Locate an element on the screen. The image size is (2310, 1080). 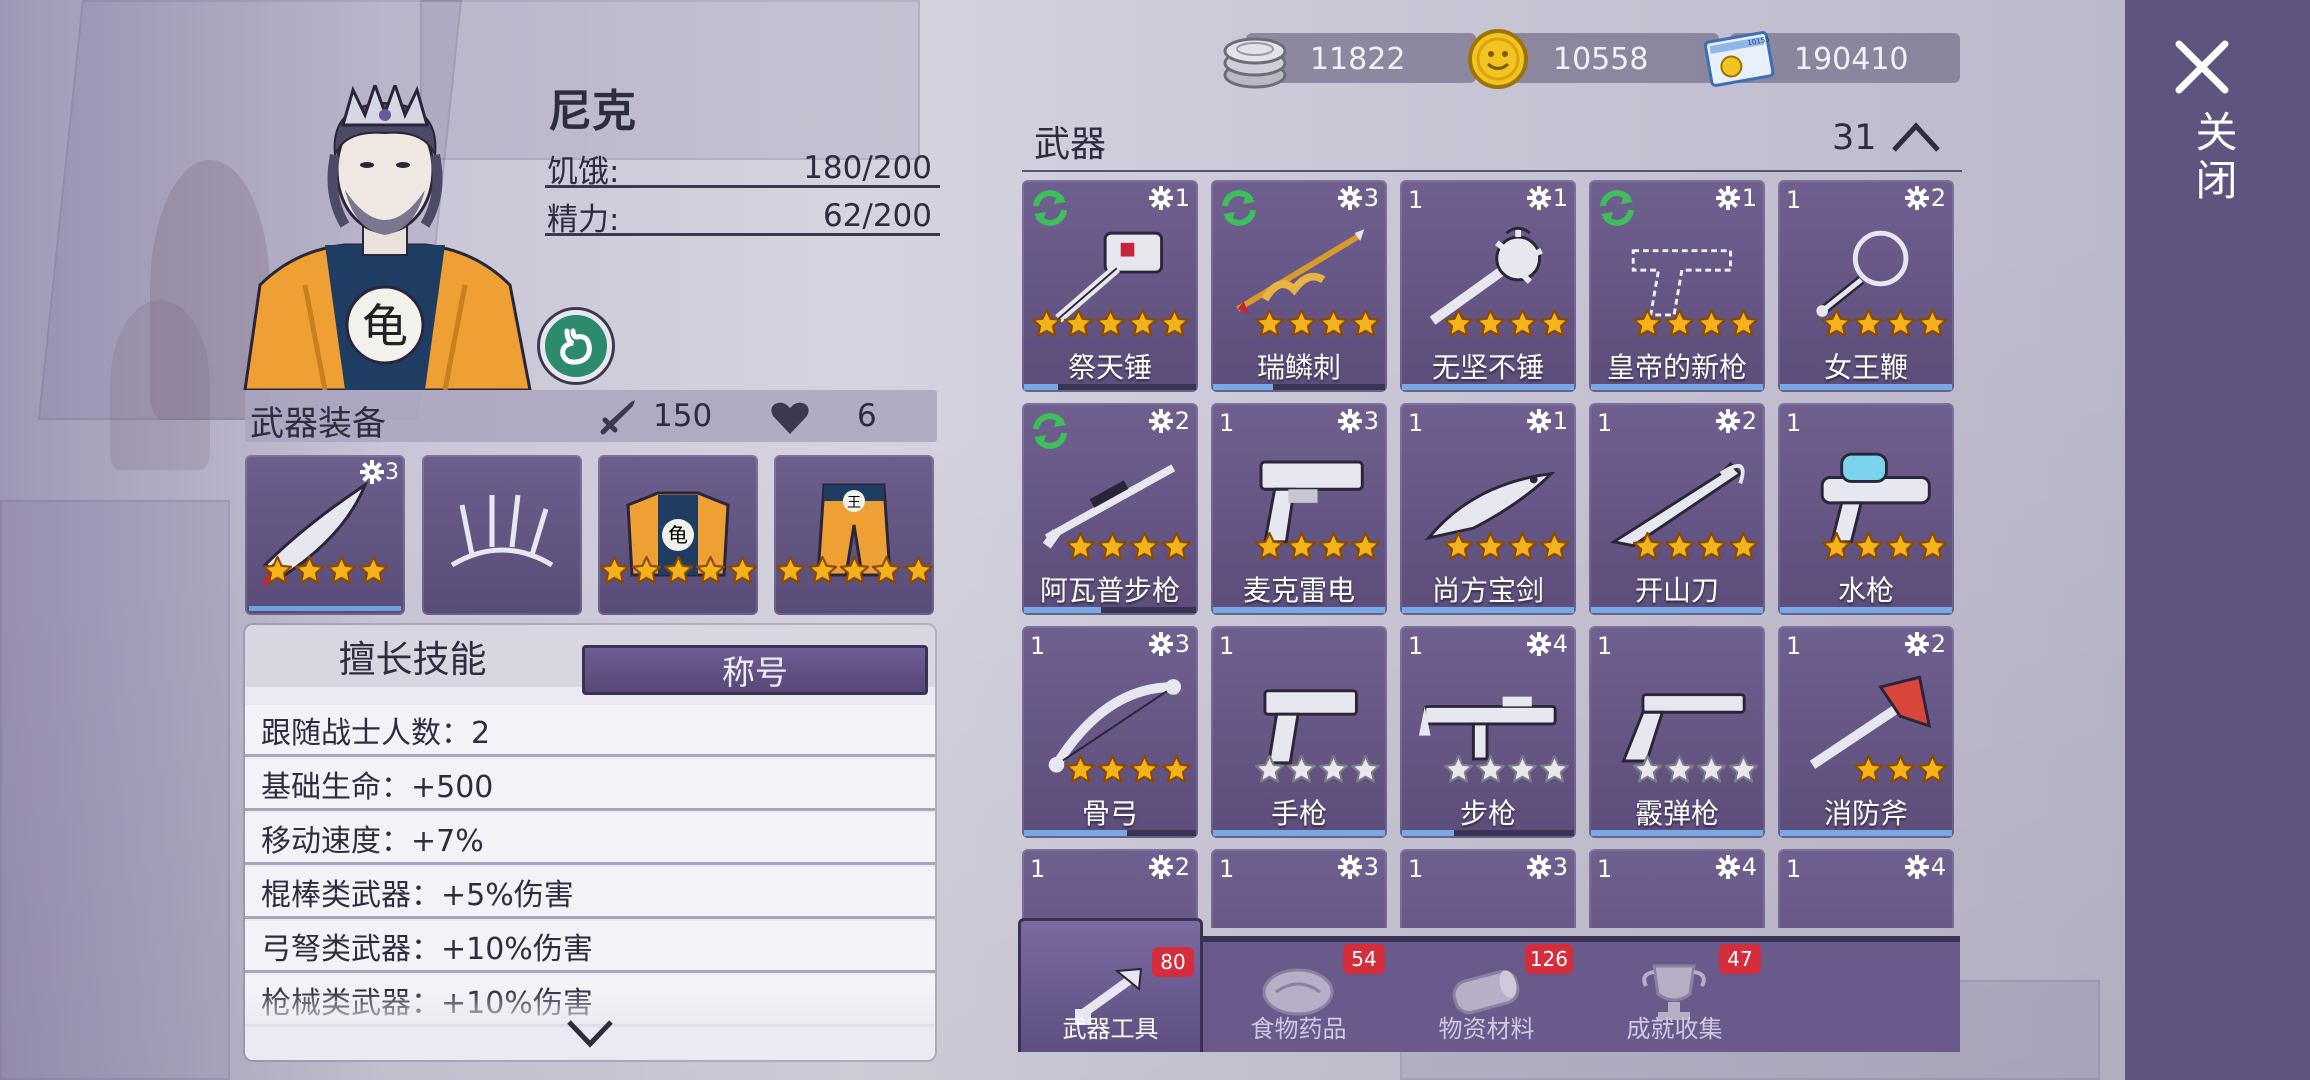
weapon-card: 1 3 麦克雷电 is located at coordinates (1299, 509).